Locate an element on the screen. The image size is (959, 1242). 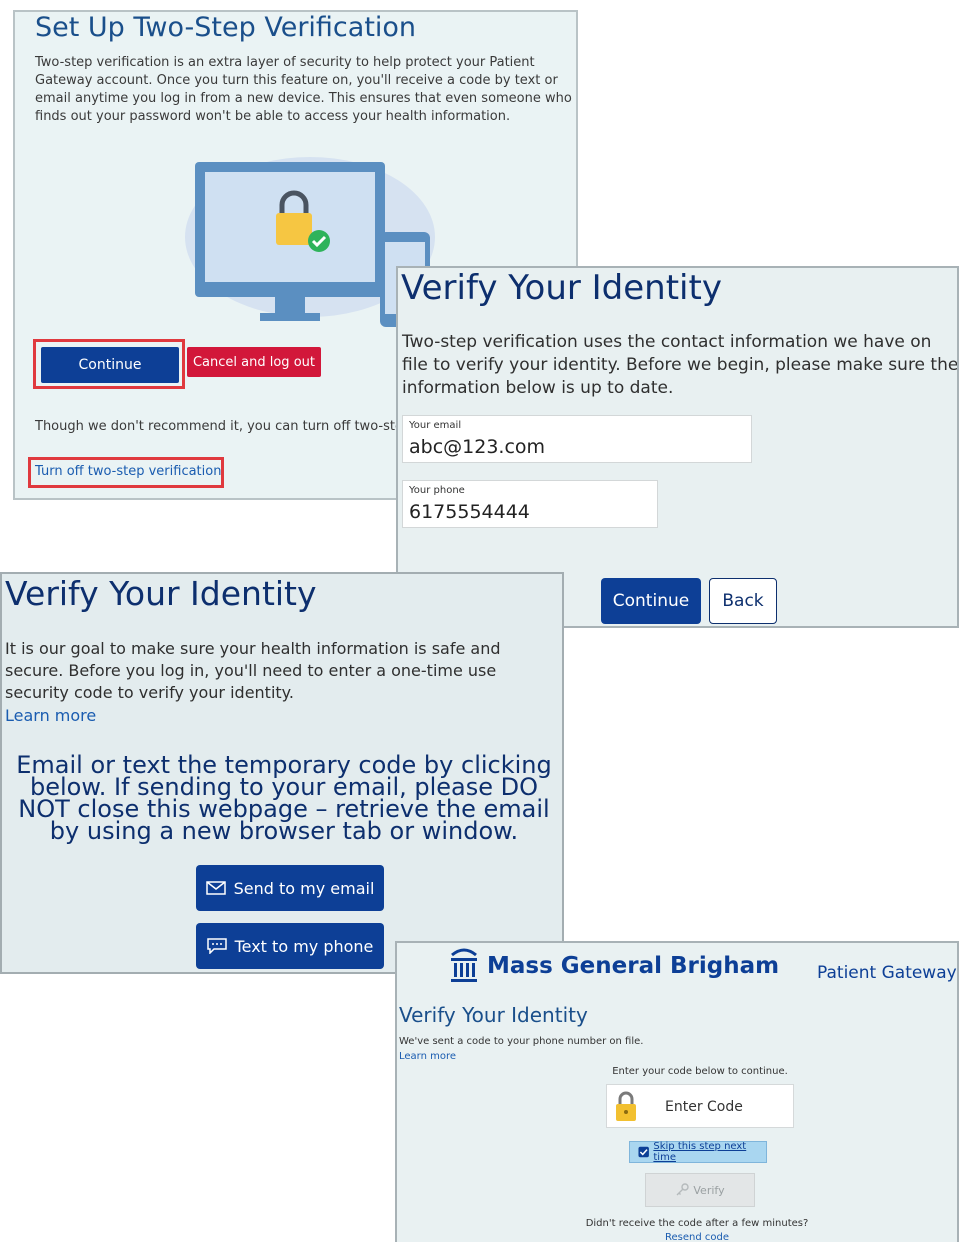
phone-value: 6175554444 is located at coordinates (469, 512).